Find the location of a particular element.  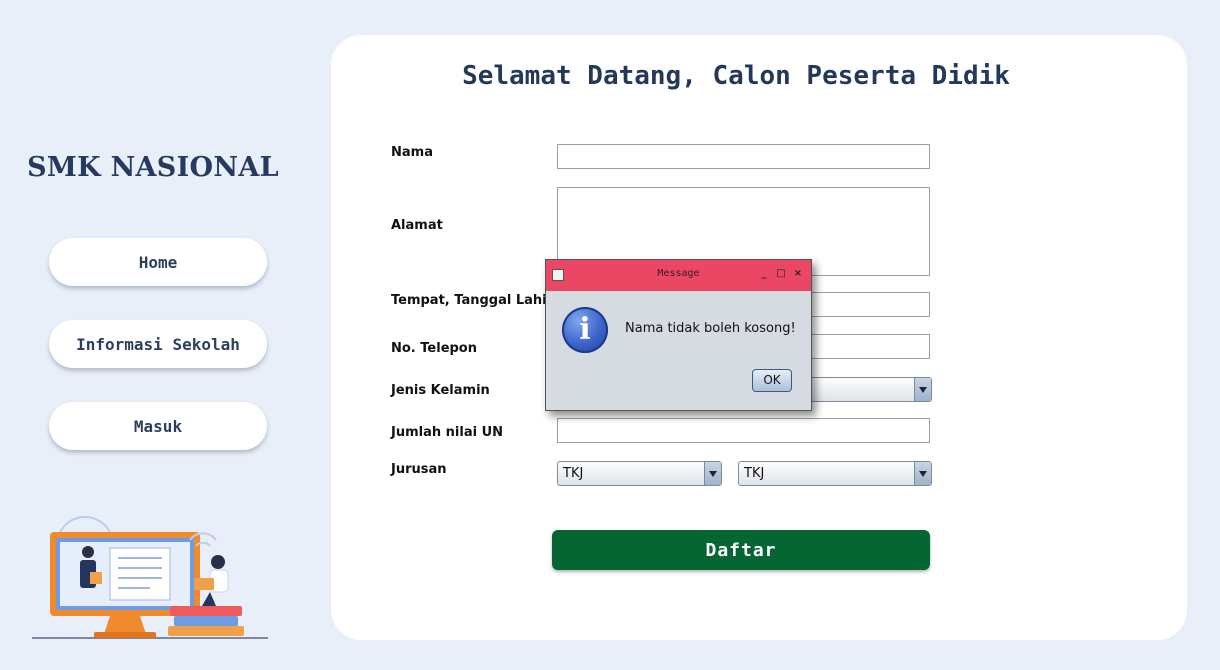

nav-home-button: Home is located at coordinates (158, 262).